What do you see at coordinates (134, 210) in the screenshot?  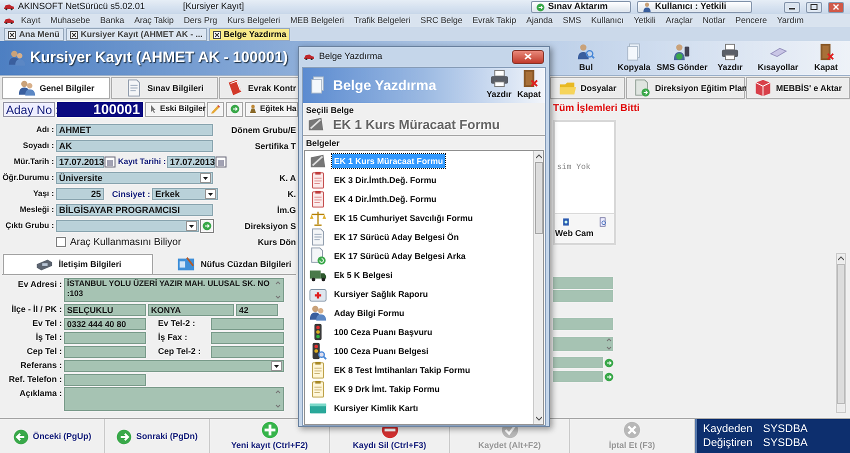 I see `text-field: BİLGİSAYAR PROGRAMCISI` at bounding box center [134, 210].